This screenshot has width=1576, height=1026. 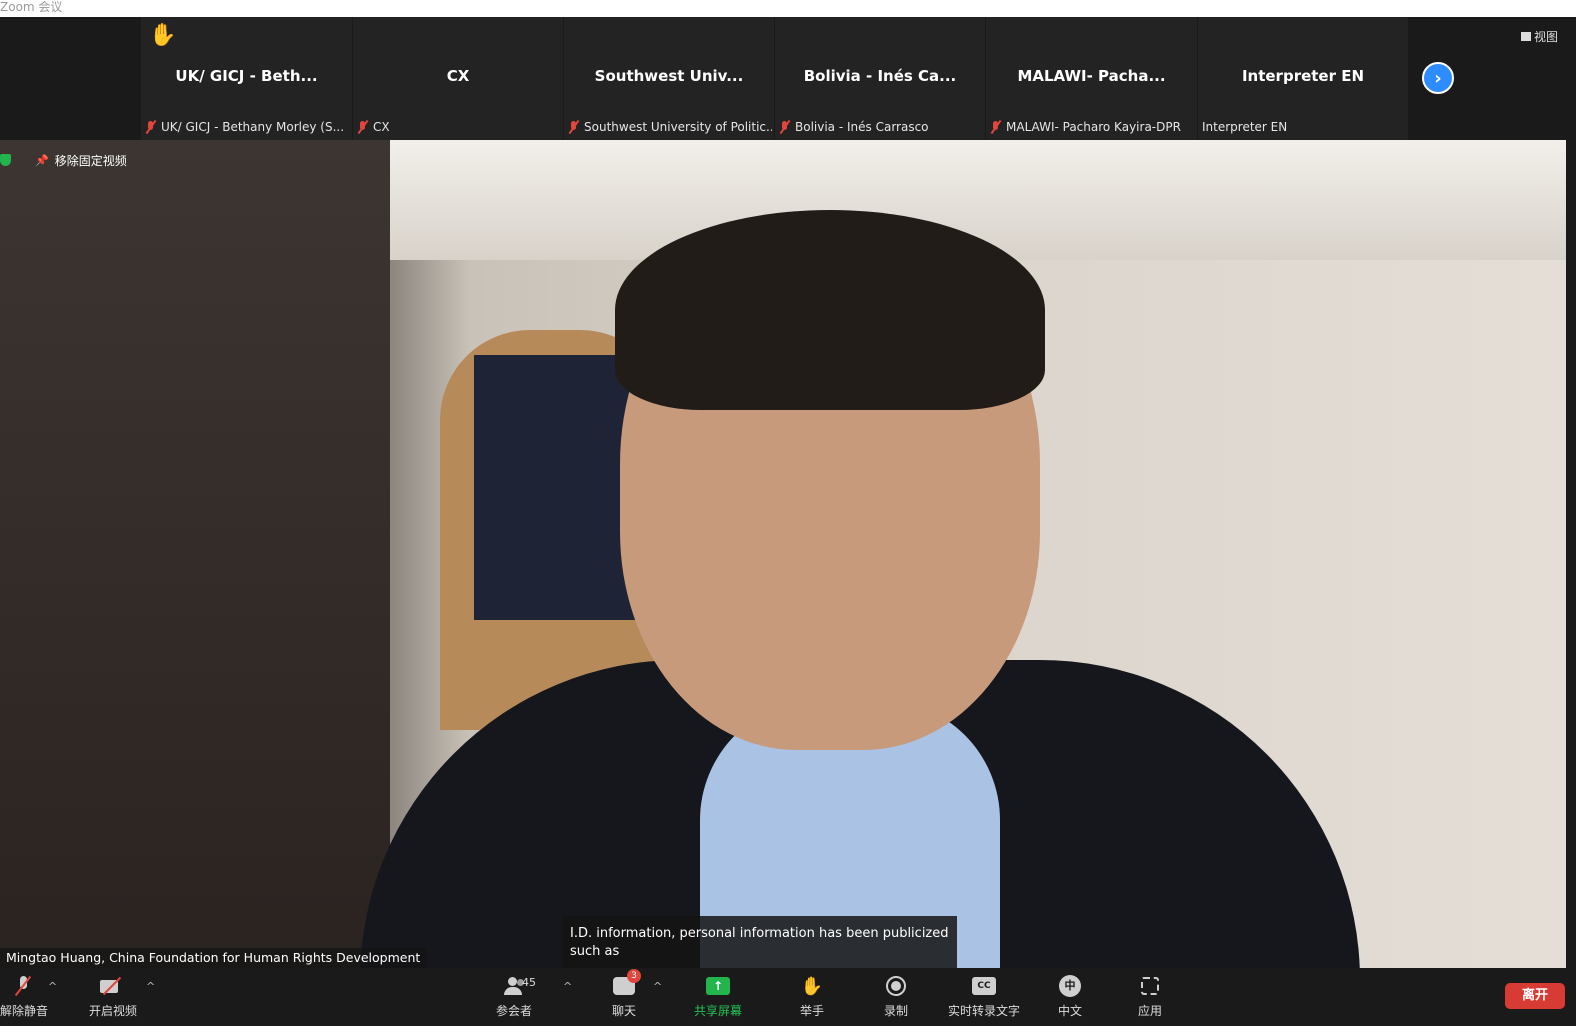 What do you see at coordinates (24, 1011) in the screenshot?
I see `unmute-label: 解除静音` at bounding box center [24, 1011].